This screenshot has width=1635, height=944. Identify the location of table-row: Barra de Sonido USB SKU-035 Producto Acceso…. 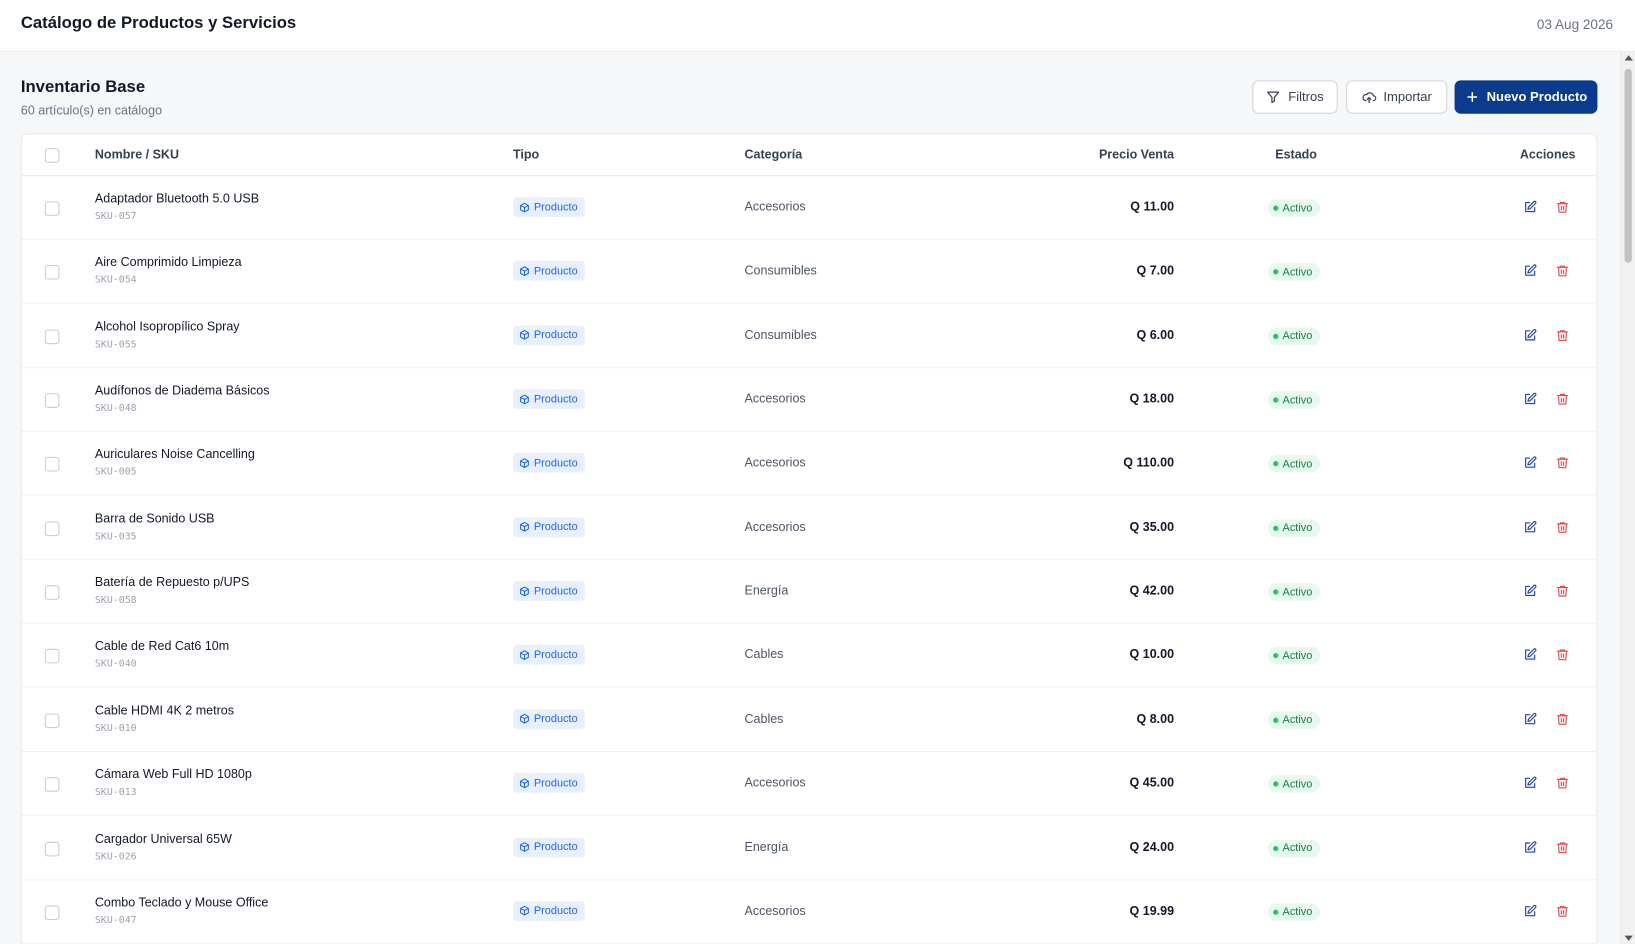
(809, 528).